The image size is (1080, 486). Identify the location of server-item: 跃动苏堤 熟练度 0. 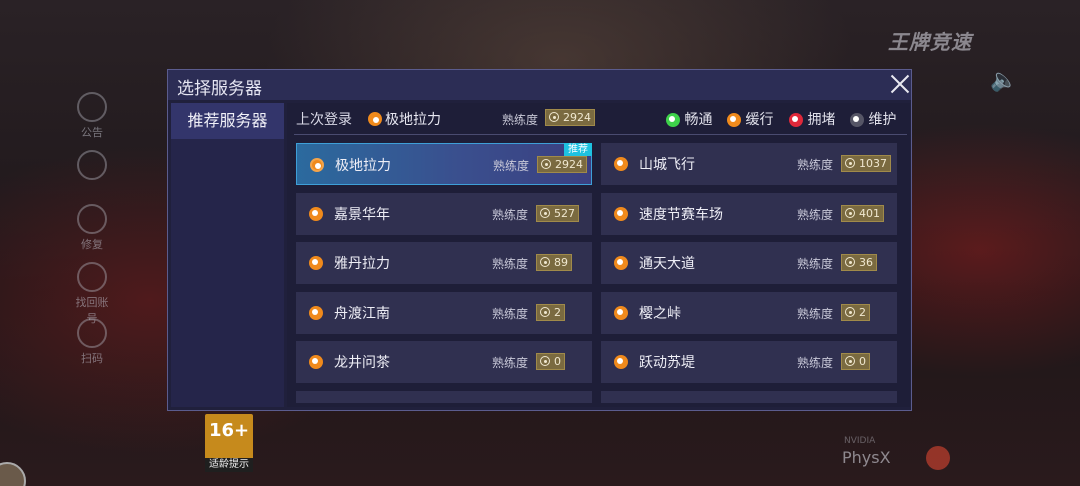
(749, 362).